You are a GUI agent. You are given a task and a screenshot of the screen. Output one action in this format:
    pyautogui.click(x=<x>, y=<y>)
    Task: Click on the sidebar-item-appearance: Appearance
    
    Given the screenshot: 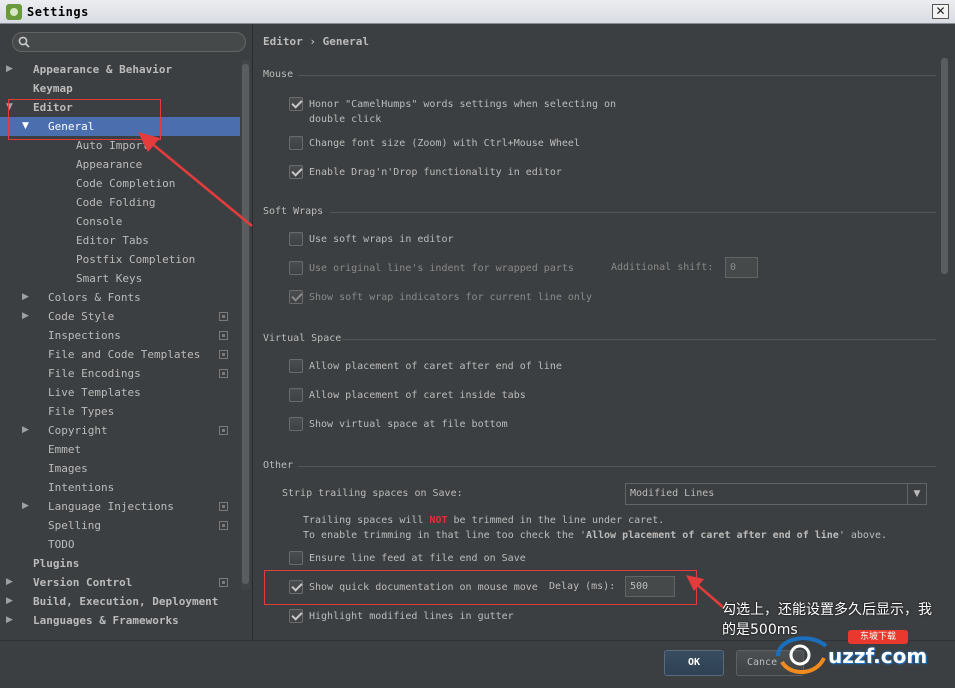 What is the action you would take?
    pyautogui.click(x=120, y=164)
    